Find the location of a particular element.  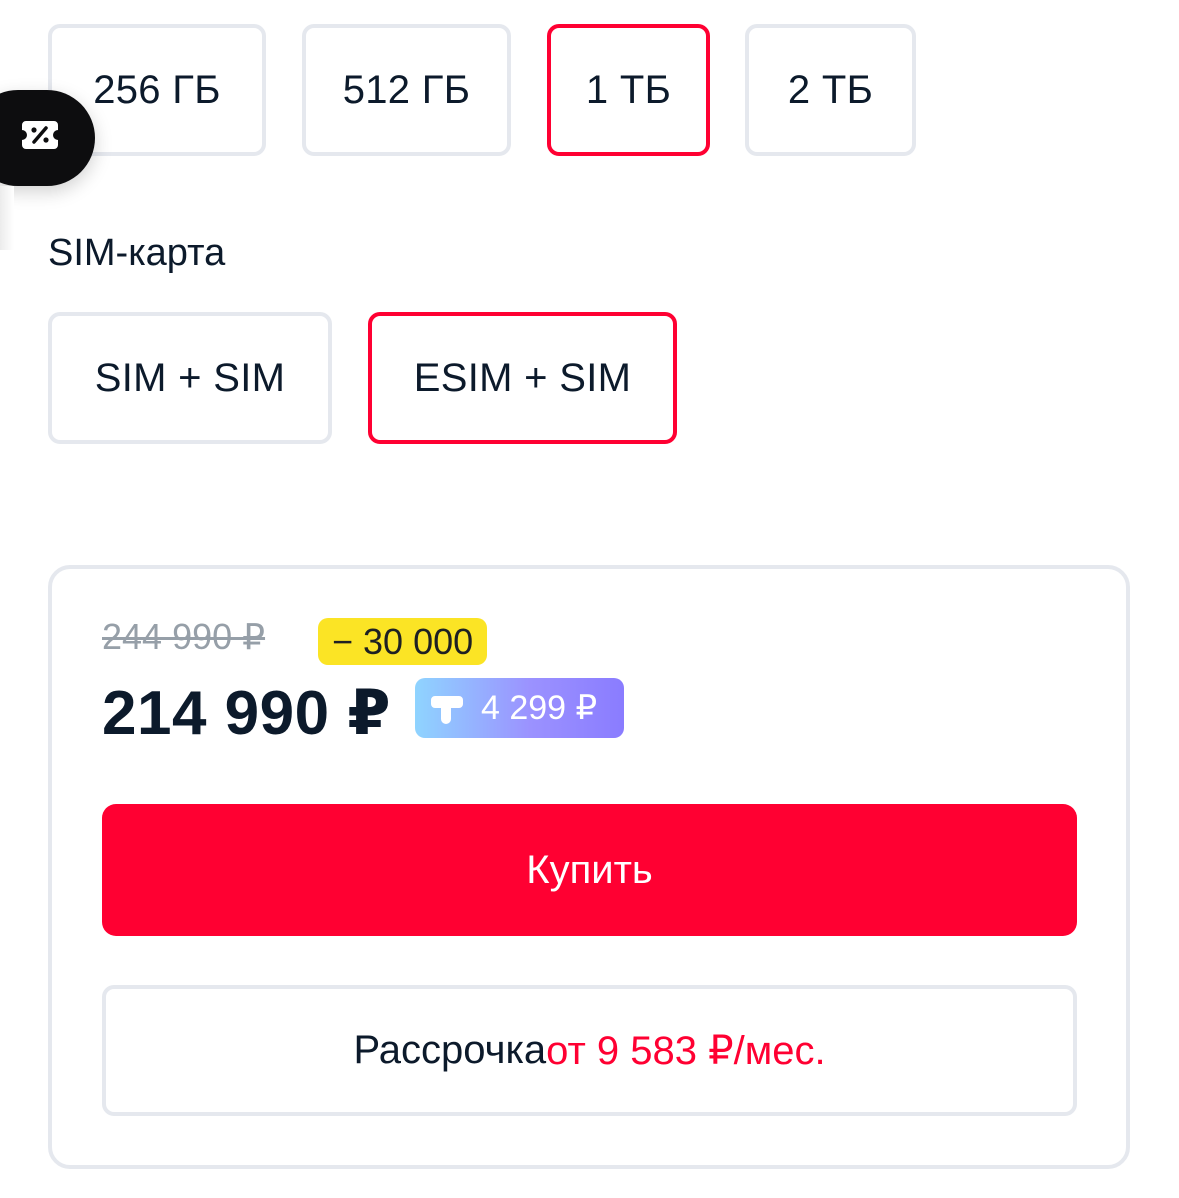

discount-coupon-icon is located at coordinates (40, 135).